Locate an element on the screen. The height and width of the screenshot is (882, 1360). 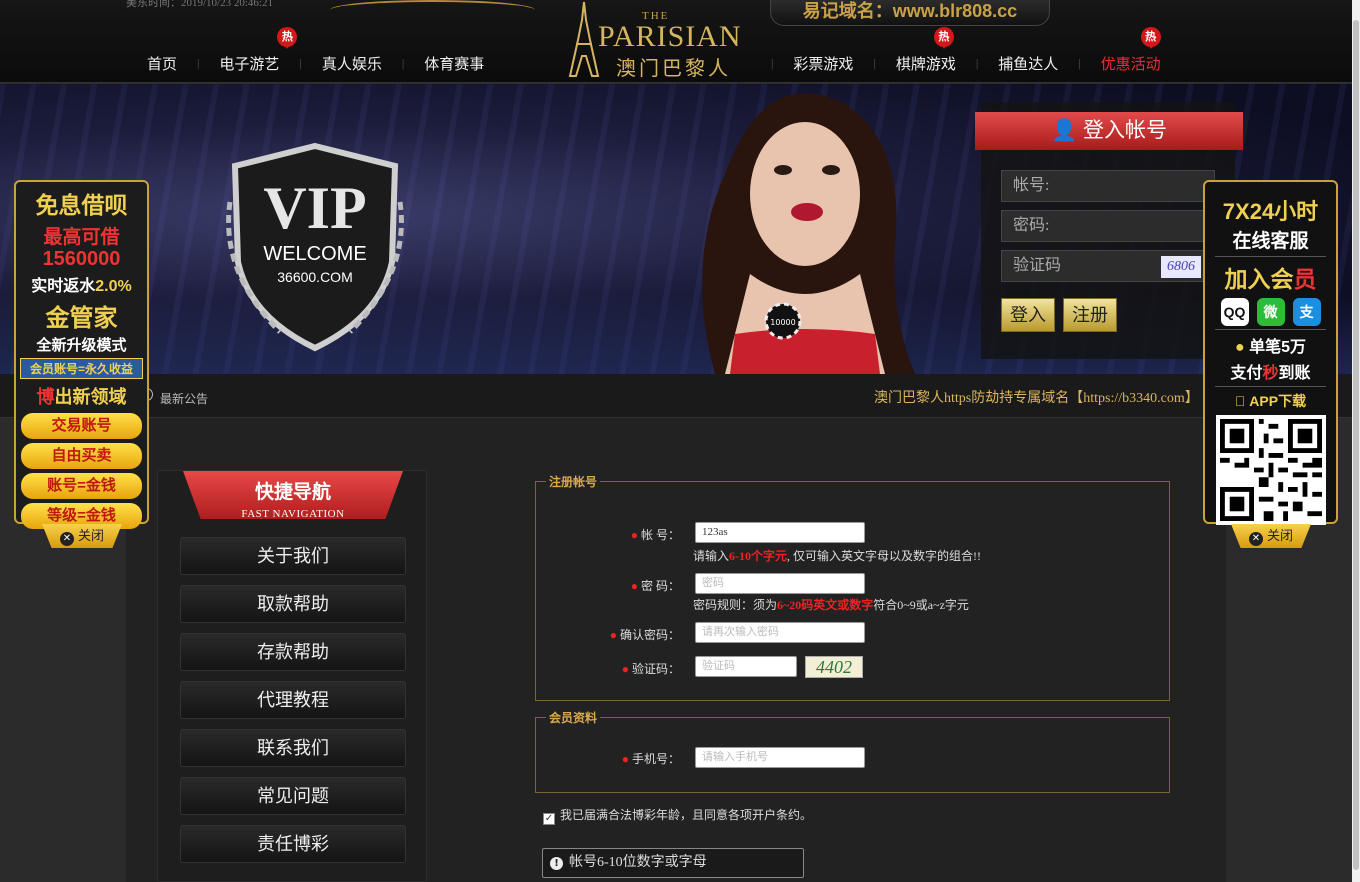
nav-live-casino: 真人娱乐 is located at coordinates (352, 63).